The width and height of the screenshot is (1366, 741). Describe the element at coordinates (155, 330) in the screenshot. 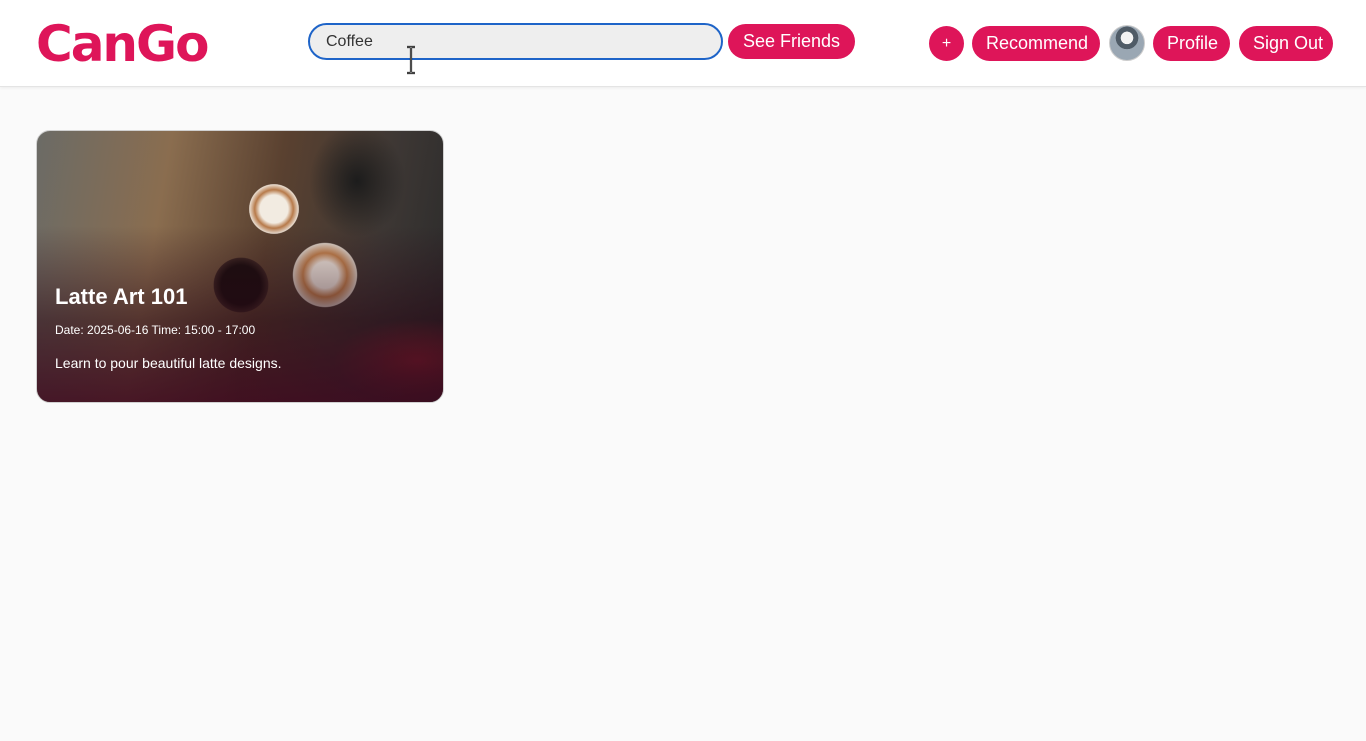

I see `event-date-time: Date: 2025-06-16 Time: 15:00 - 17:00` at that location.